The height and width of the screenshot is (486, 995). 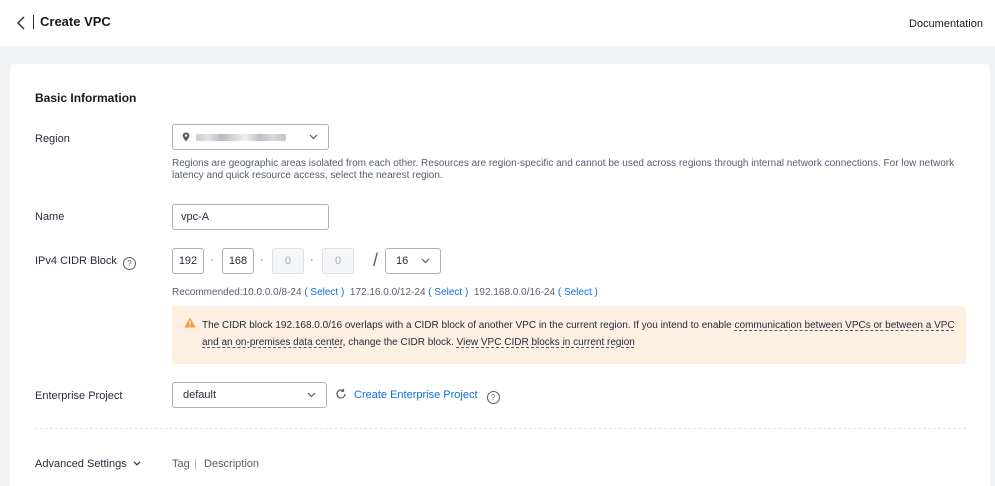 I want to click on recommended-cidr-2: 172.16.0.0/12-24, so click(x=387, y=292).